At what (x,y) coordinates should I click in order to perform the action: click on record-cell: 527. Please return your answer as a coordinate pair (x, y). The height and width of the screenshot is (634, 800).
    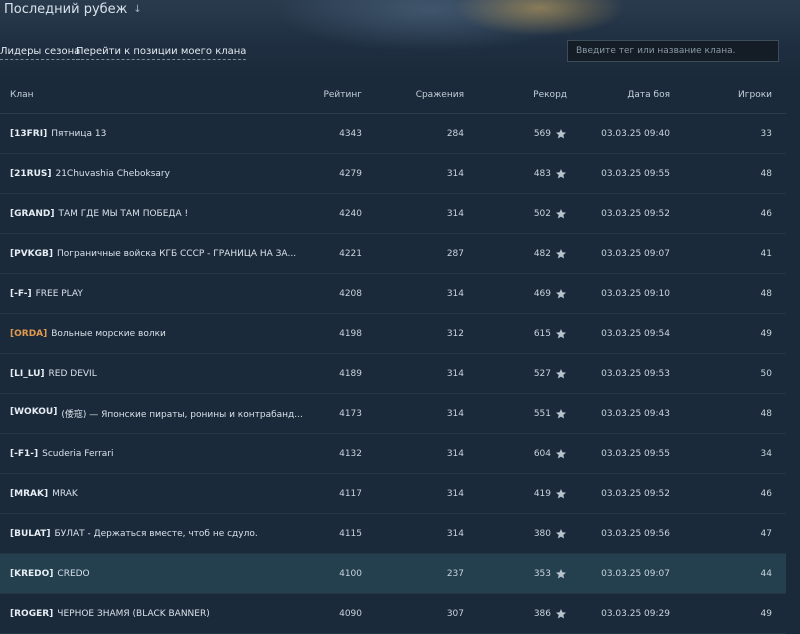
    Looking at the image, I should click on (550, 374).